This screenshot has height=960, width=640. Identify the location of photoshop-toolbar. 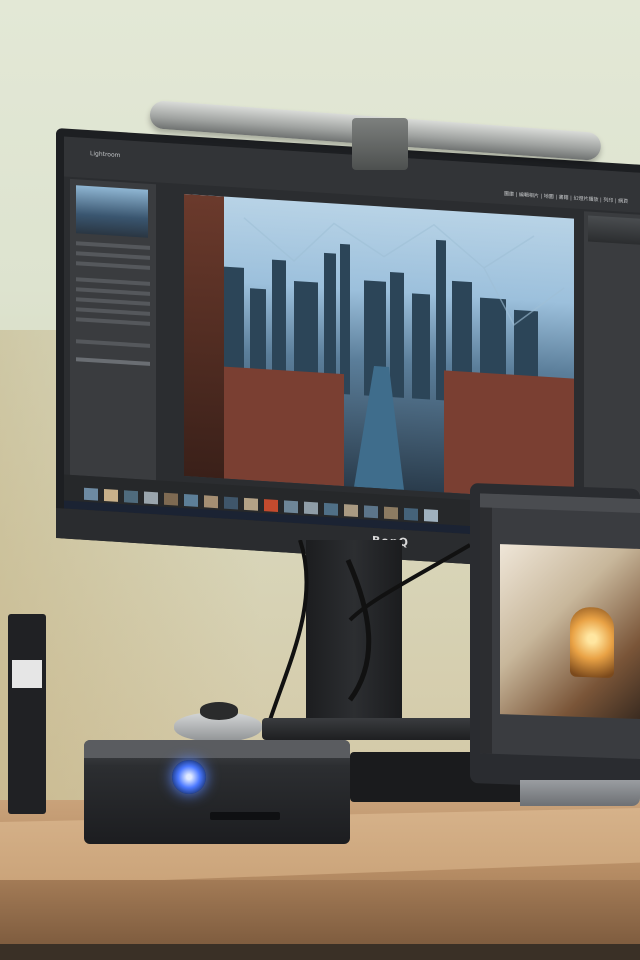
(486, 630).